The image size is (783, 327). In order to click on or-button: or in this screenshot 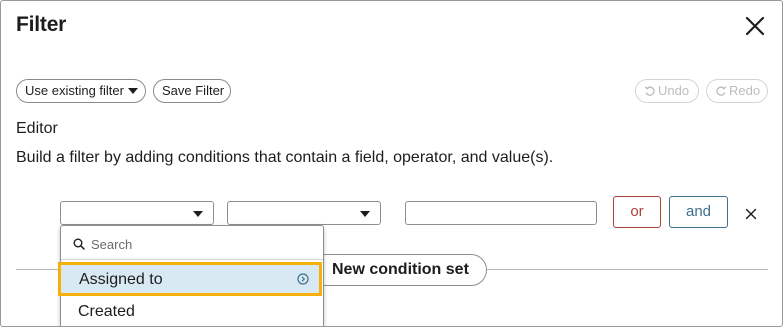, I will do `click(637, 212)`.